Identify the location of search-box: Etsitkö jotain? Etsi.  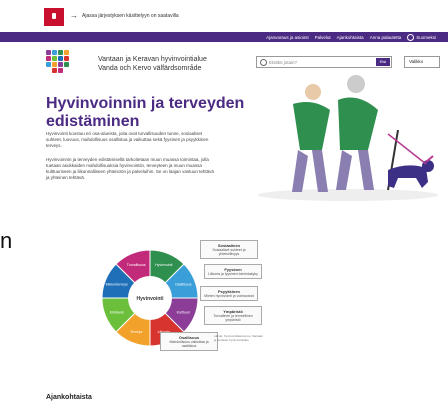
(324, 62).